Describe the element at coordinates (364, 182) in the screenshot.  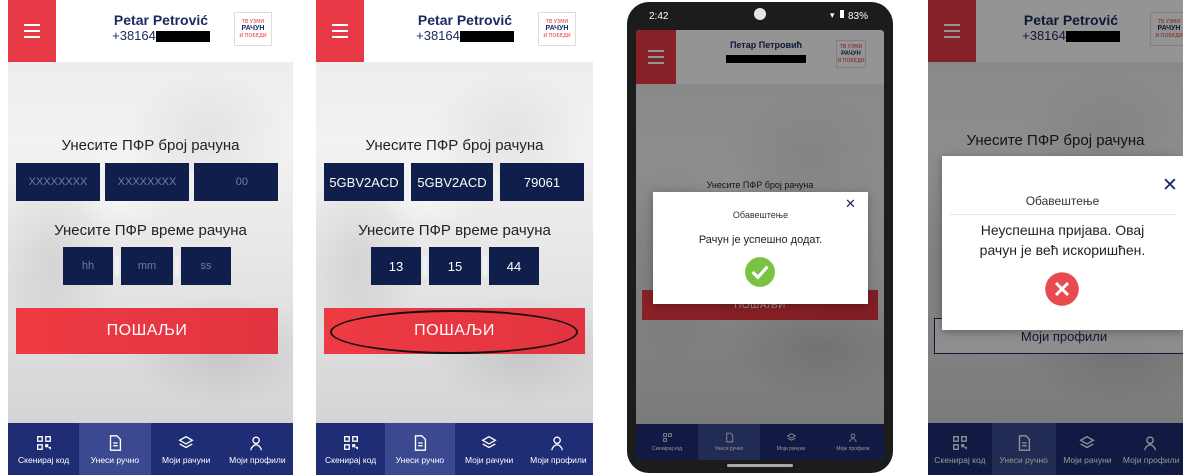
I see `pfr-part1-input: 5GBV2ACD` at that location.